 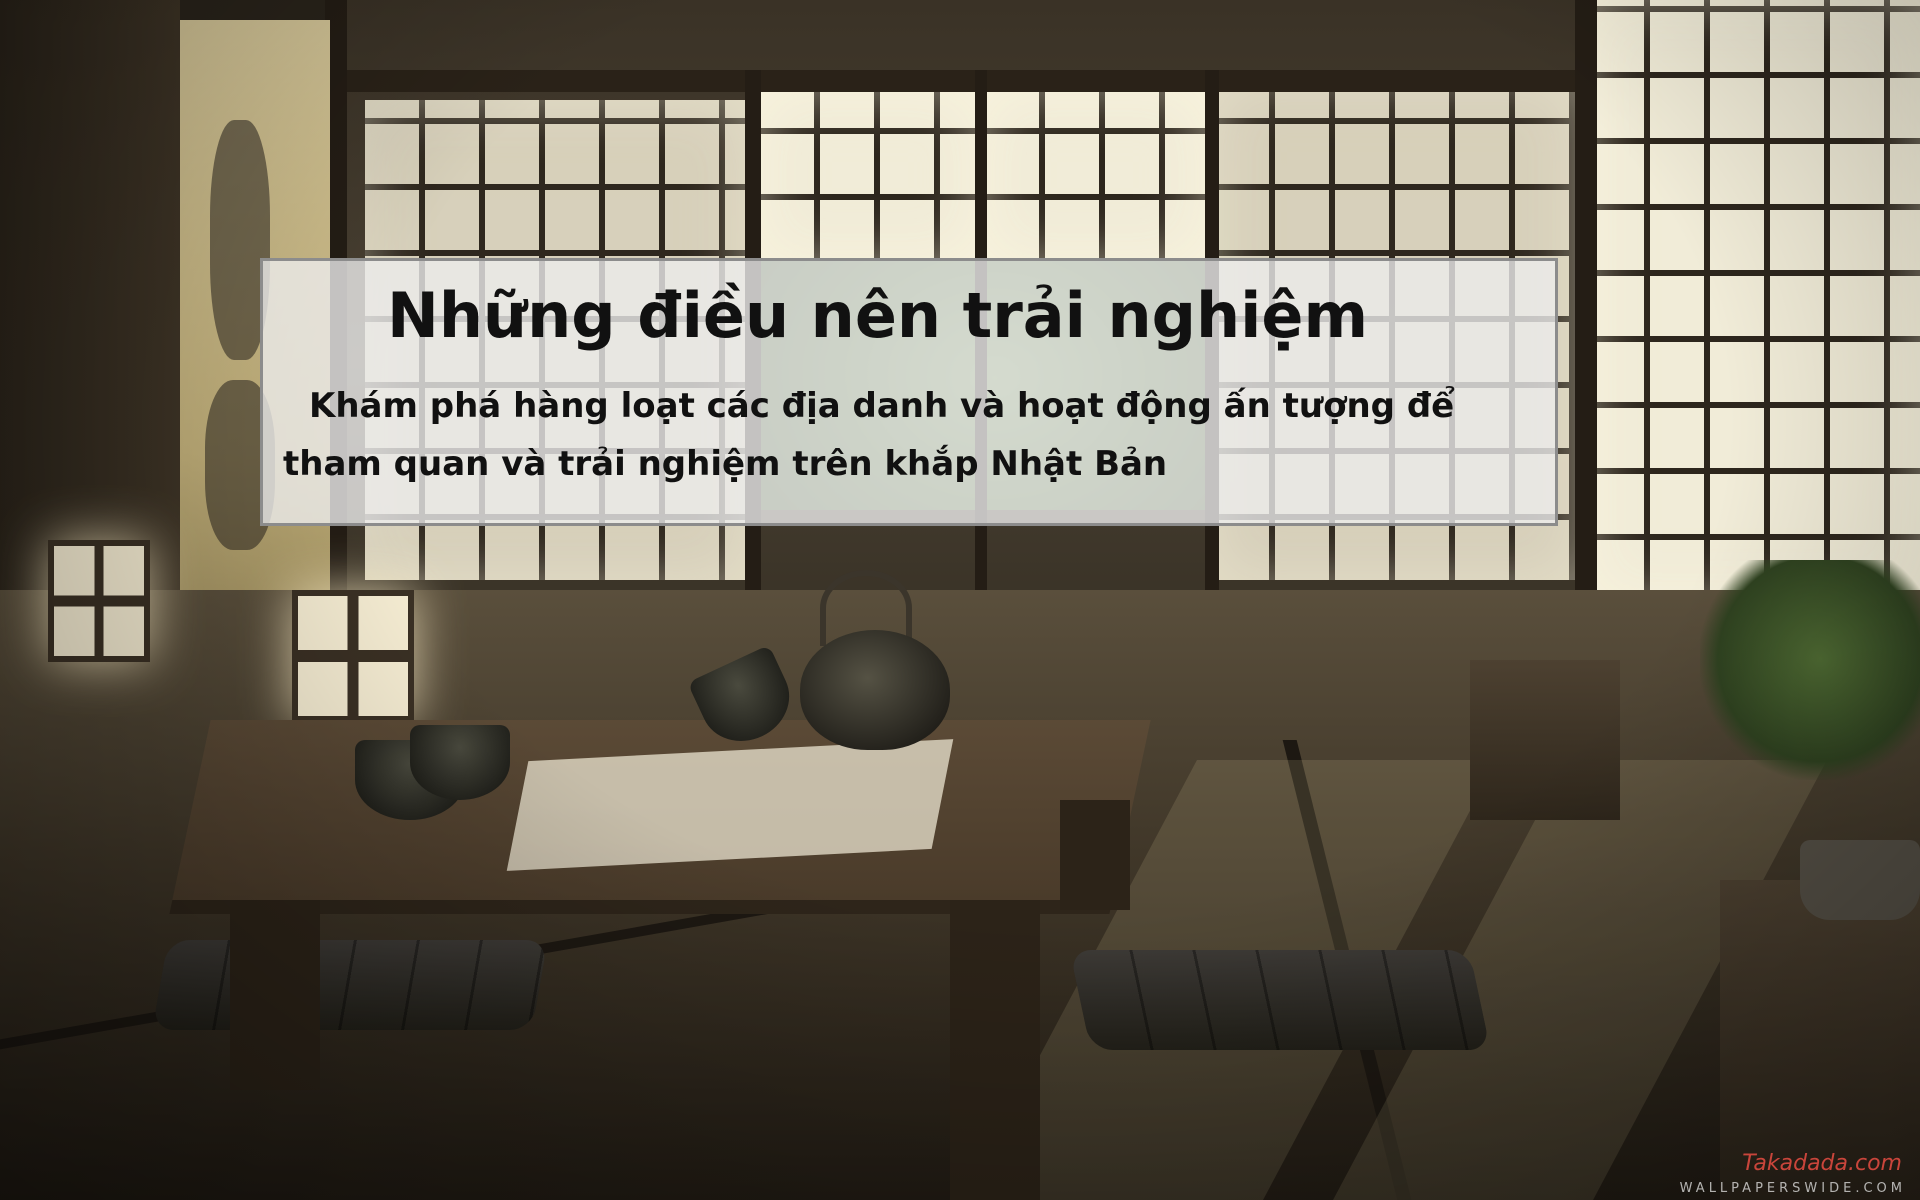 What do you see at coordinates (1822, 1163) in the screenshot?
I see `site-watermark: Takadada.com` at bounding box center [1822, 1163].